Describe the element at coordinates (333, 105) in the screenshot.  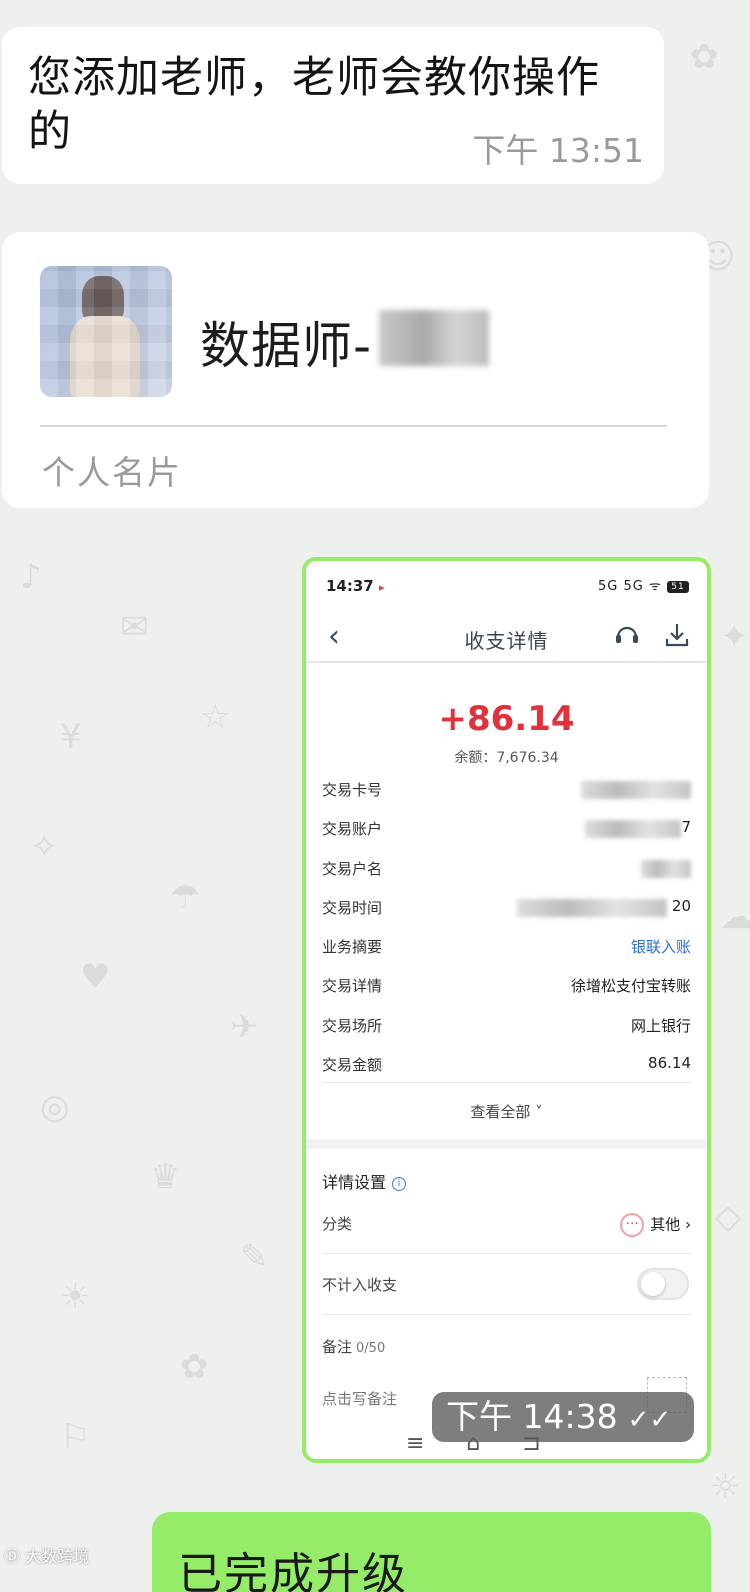
I see `incoming-message-bubble: 您添加老师，老师会教你操作的 下午 13:51` at that location.